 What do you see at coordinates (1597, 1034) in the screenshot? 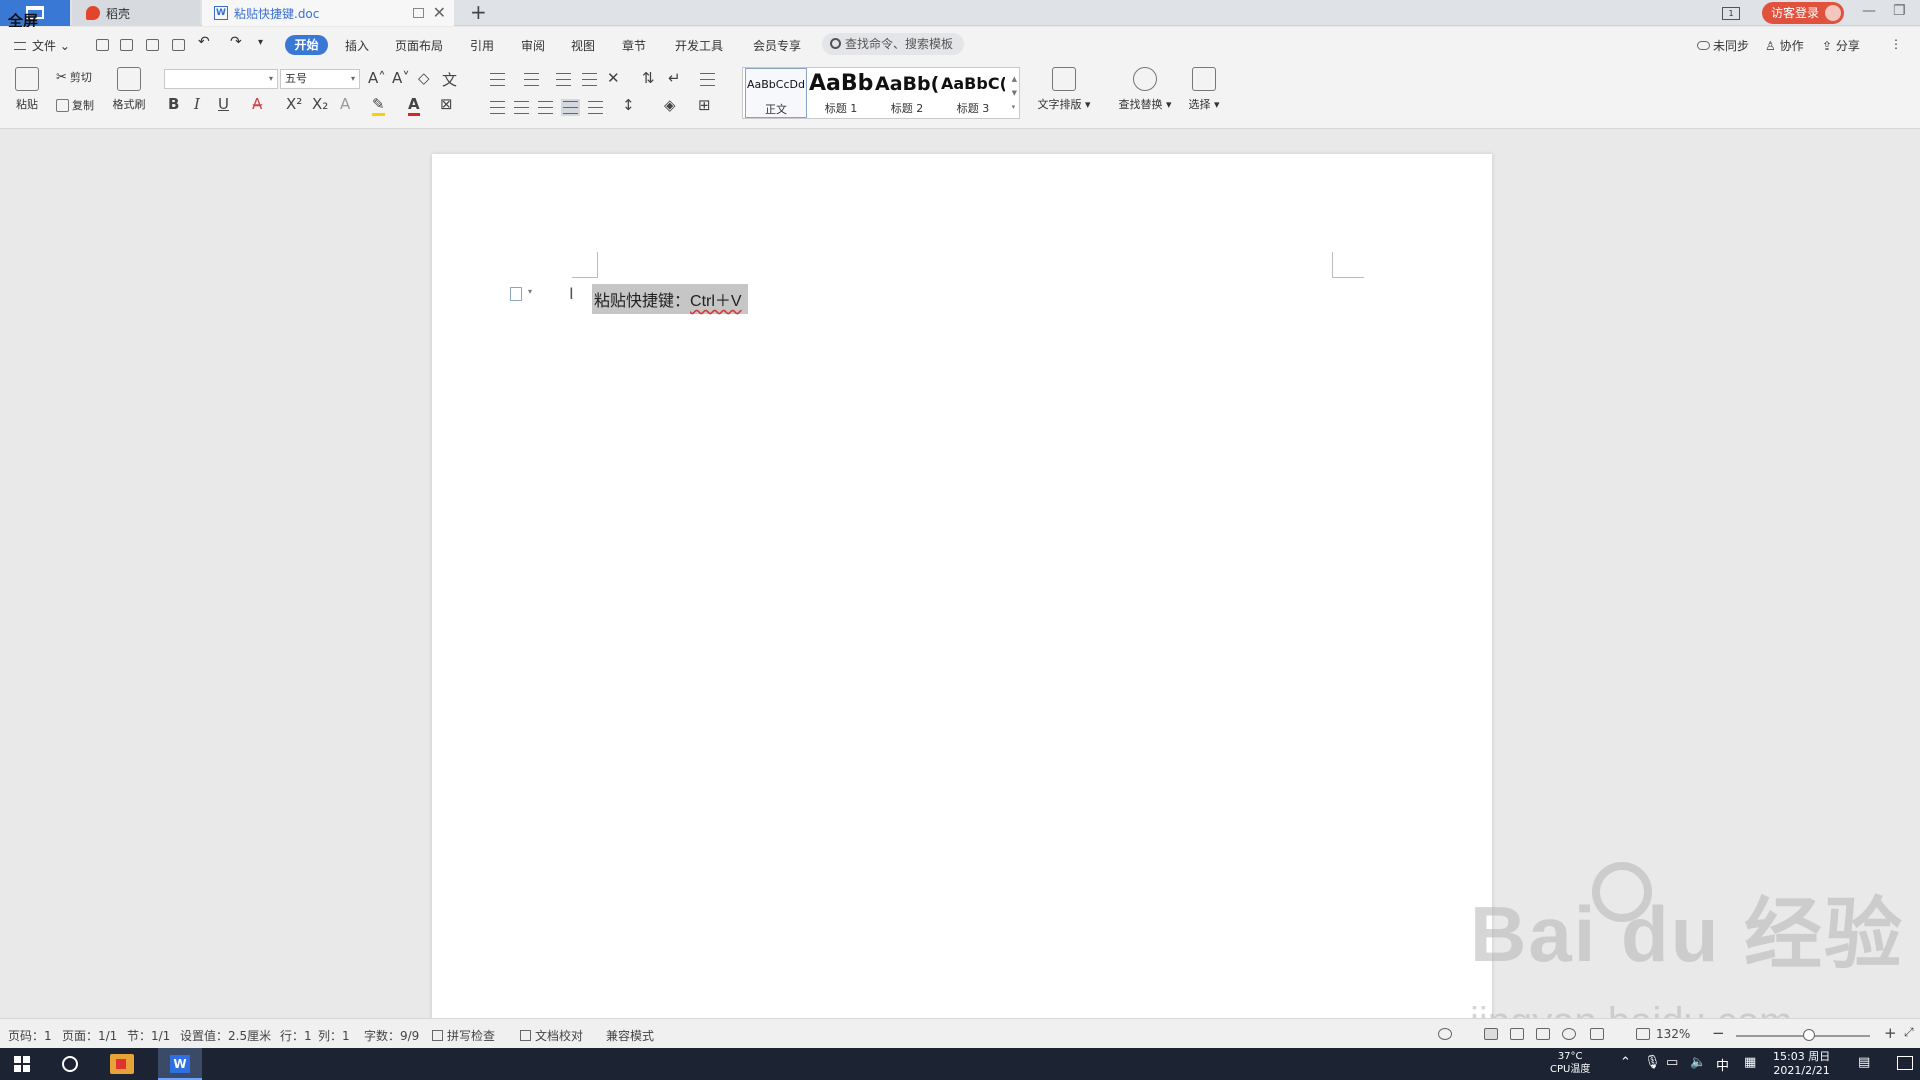
I see `write-mode-icon` at bounding box center [1597, 1034].